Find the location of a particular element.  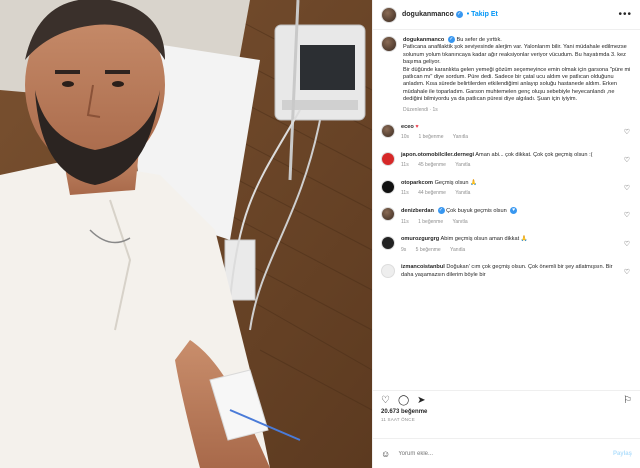

comment-icon: ◯ is located at coordinates (403, 400).